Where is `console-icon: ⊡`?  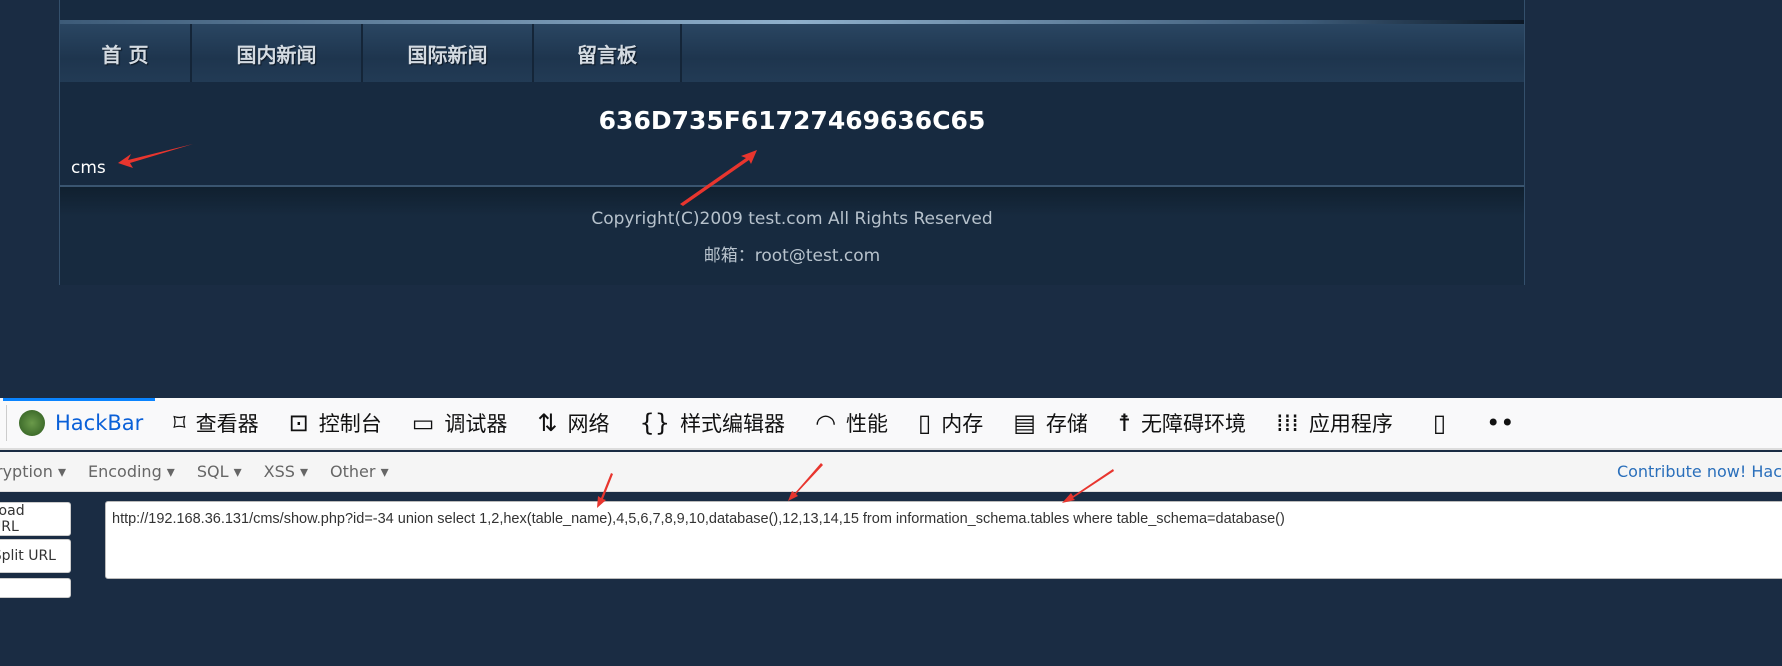 console-icon: ⊡ is located at coordinates (298, 423).